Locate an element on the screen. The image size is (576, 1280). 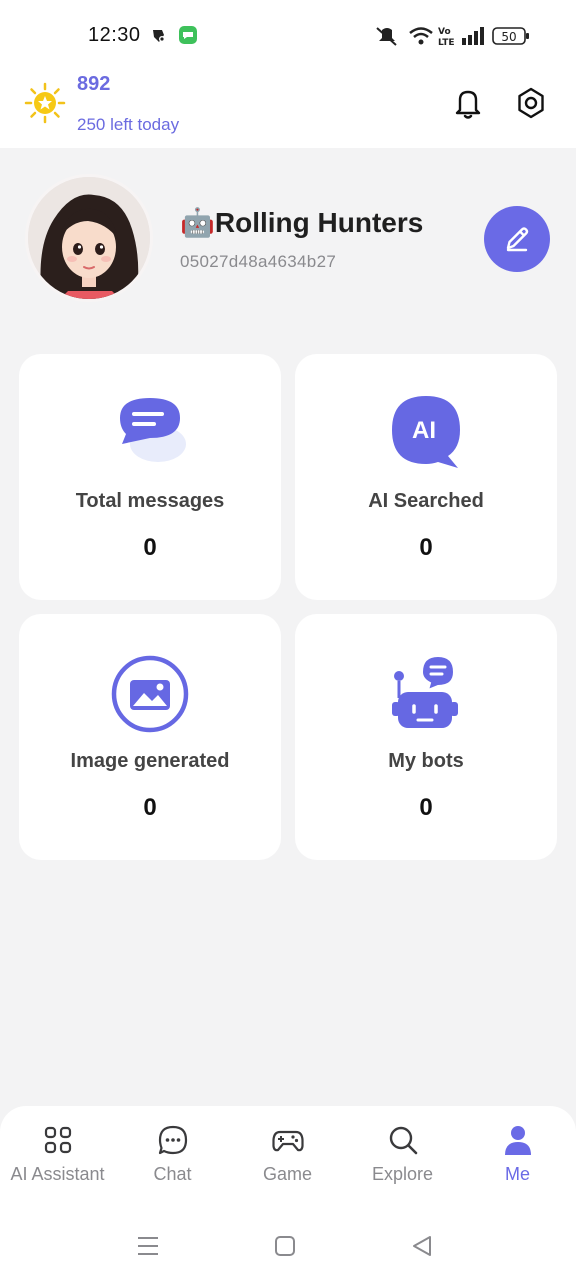
stat-label: Image generated is located at coordinates (150, 761).